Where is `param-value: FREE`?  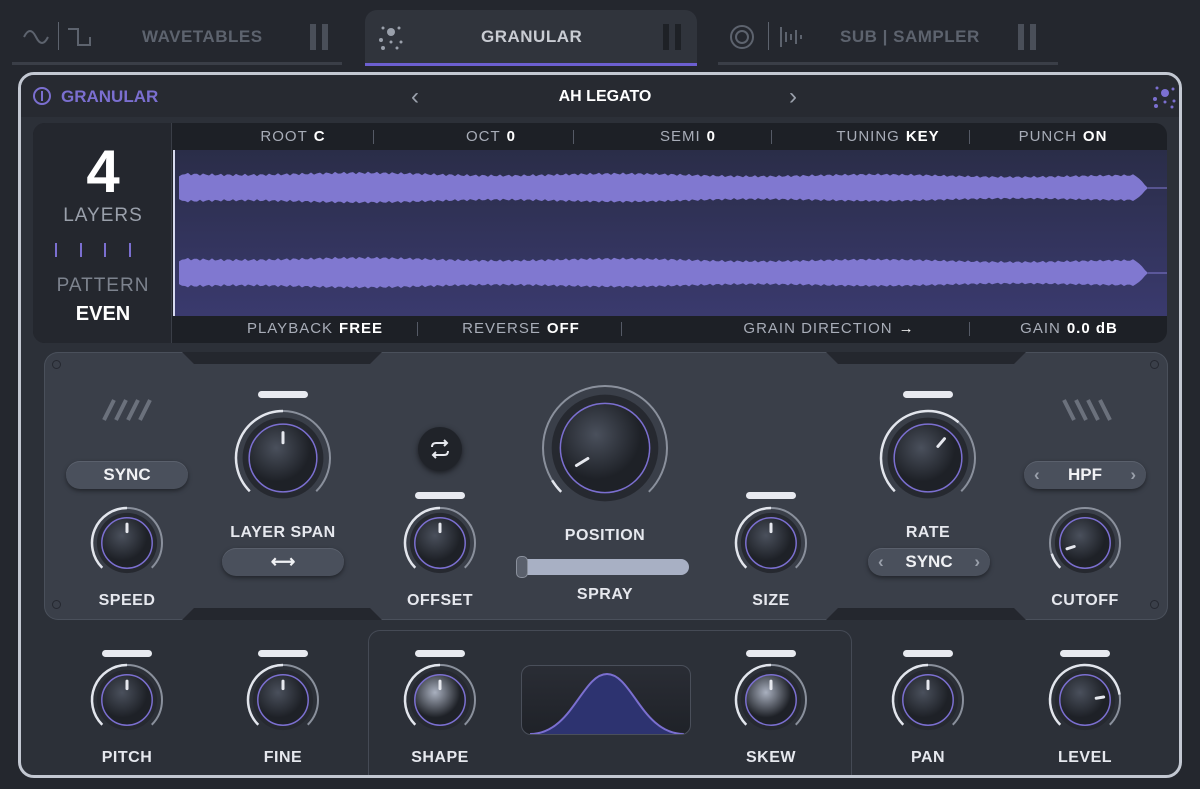
param-value: FREE is located at coordinates (361, 328).